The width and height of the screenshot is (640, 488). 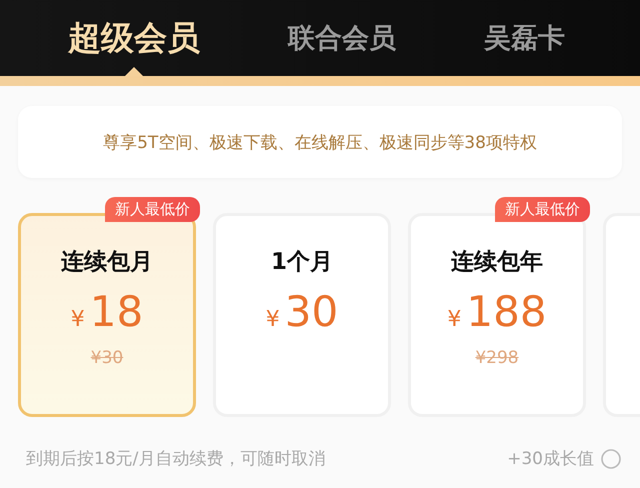 What do you see at coordinates (107, 262) in the screenshot?
I see `plan-name: 连续包月` at bounding box center [107, 262].